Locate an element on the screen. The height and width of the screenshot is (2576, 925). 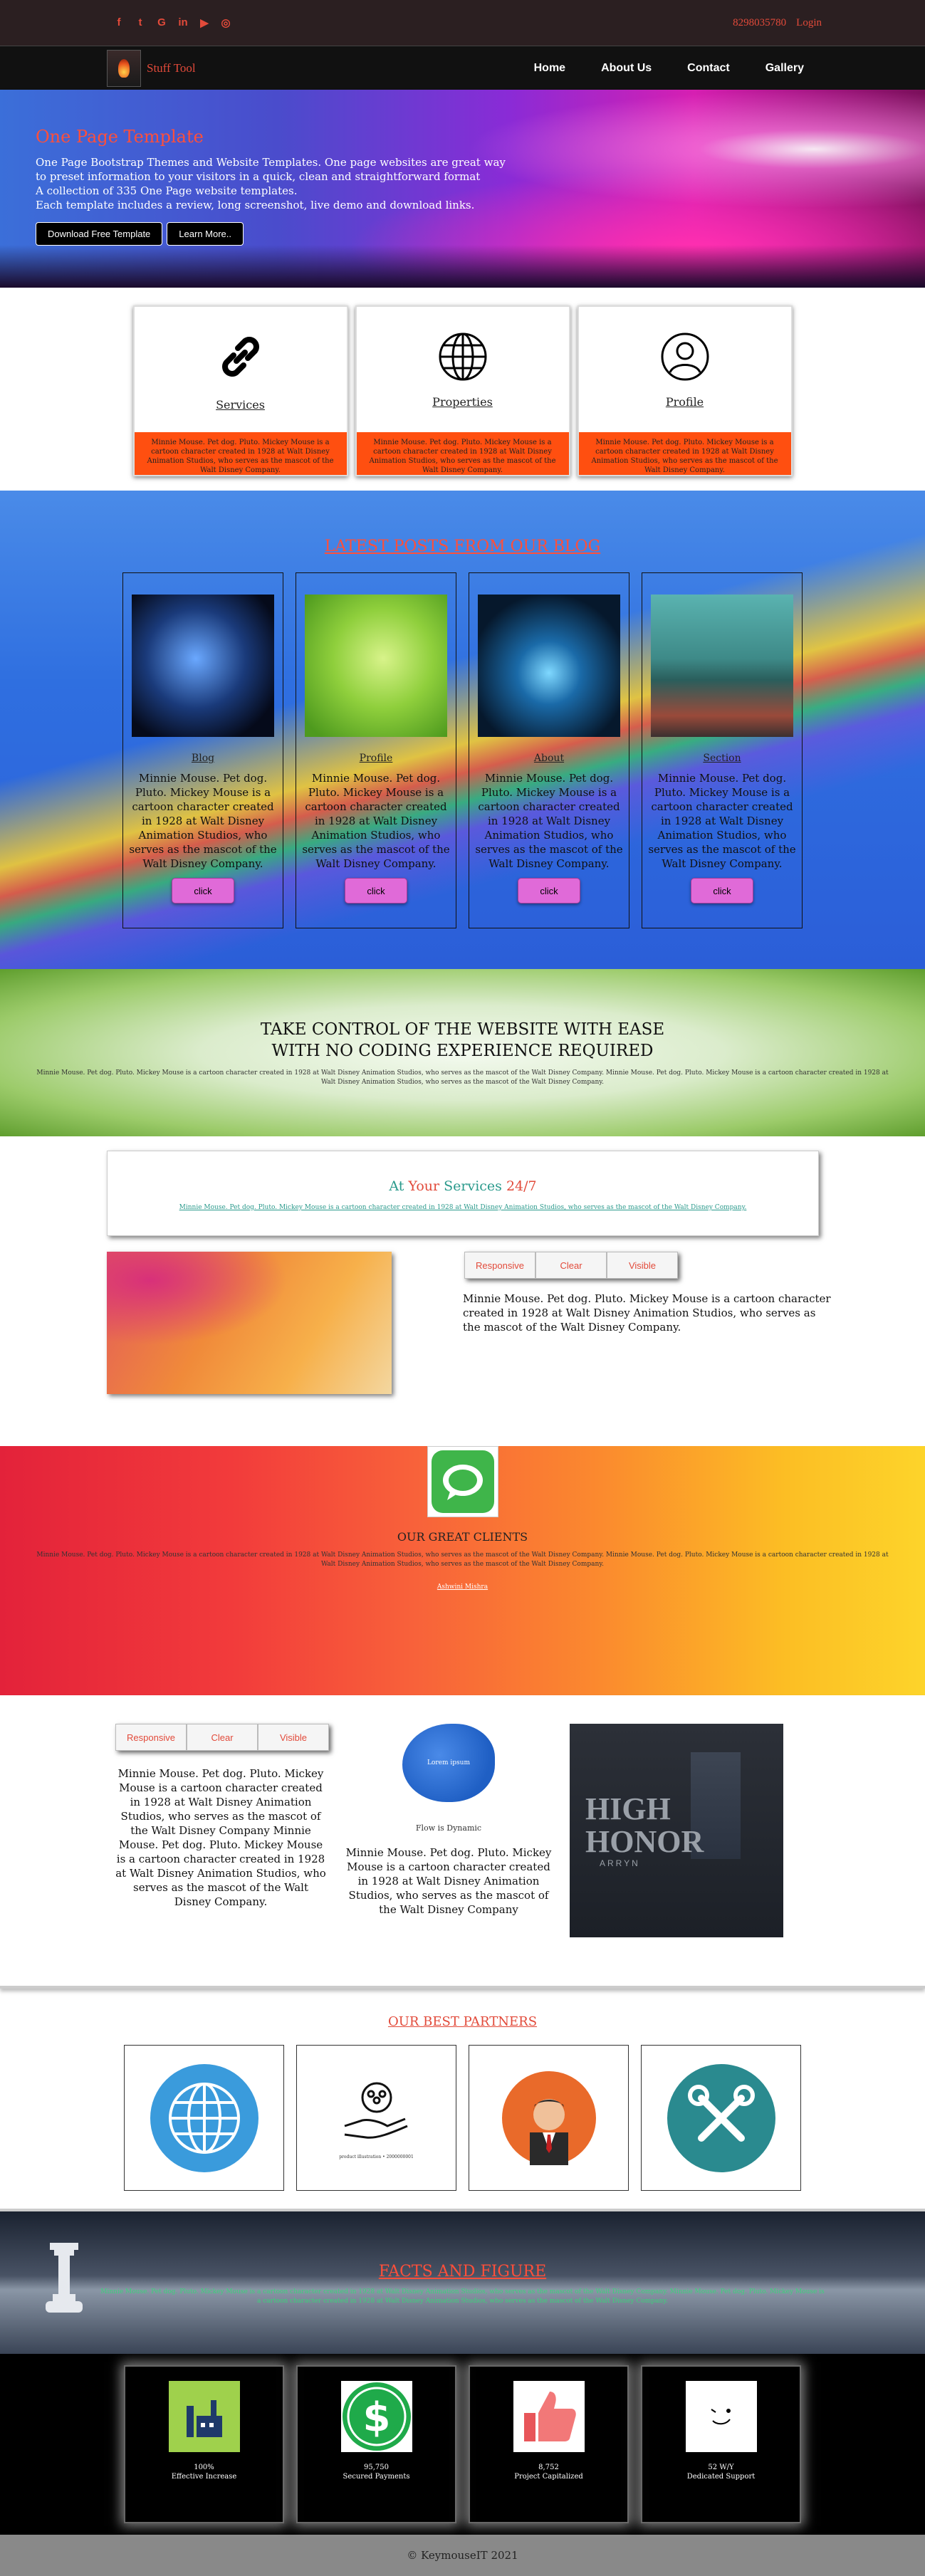
google-icon: G is located at coordinates (162, 22).